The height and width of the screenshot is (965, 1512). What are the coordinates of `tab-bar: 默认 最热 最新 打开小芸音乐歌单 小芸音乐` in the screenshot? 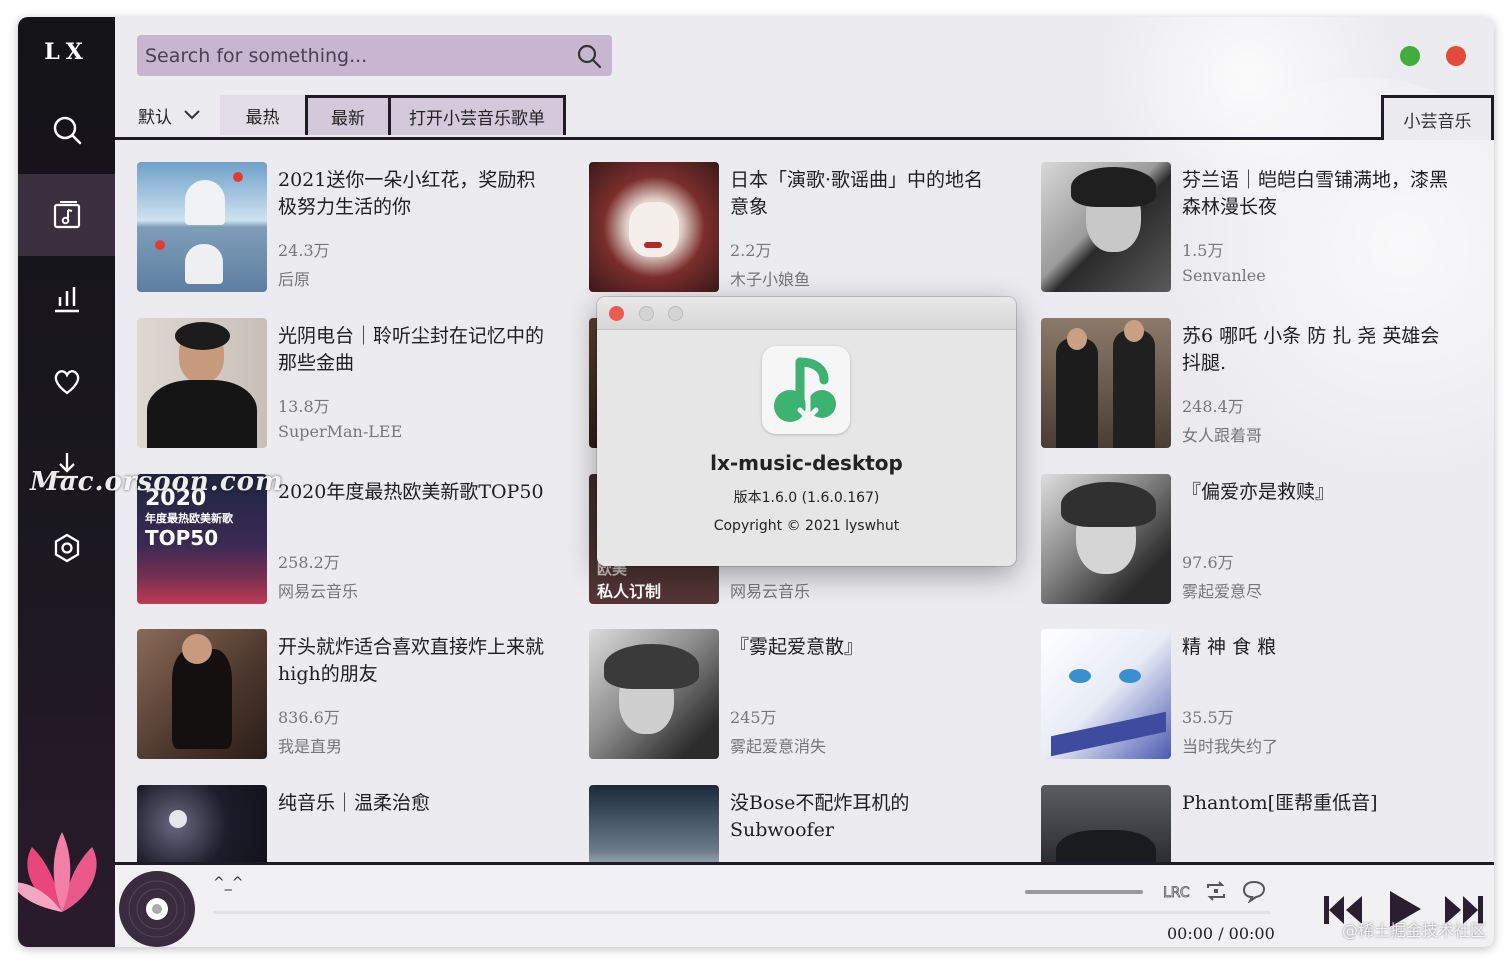 It's located at (804, 117).